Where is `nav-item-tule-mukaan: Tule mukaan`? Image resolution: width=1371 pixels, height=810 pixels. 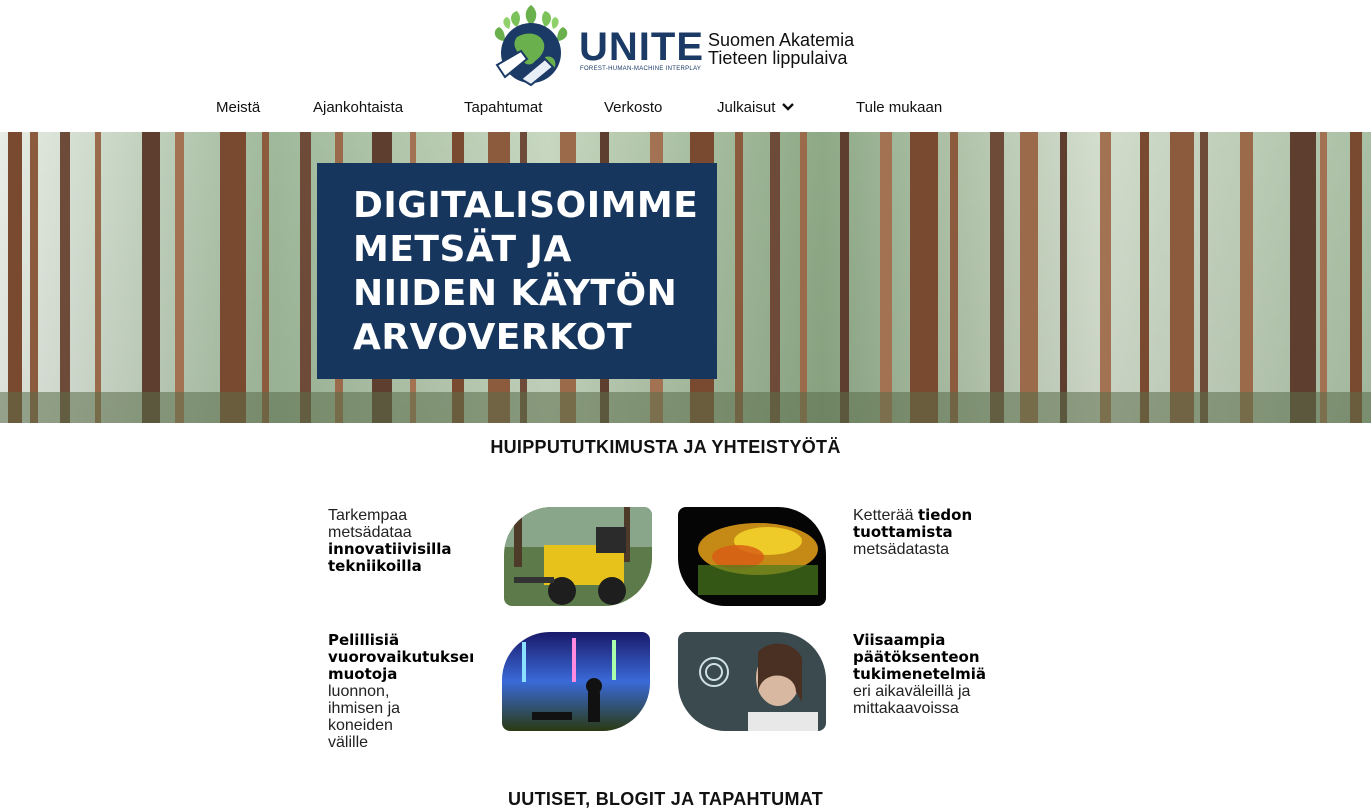
nav-item-tule-mukaan: Tule mukaan is located at coordinates (899, 108).